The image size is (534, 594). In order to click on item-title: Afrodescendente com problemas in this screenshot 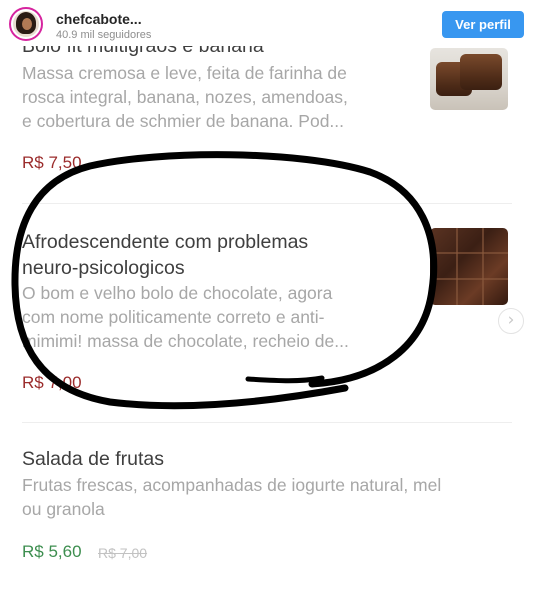, I will do `click(165, 242)`.